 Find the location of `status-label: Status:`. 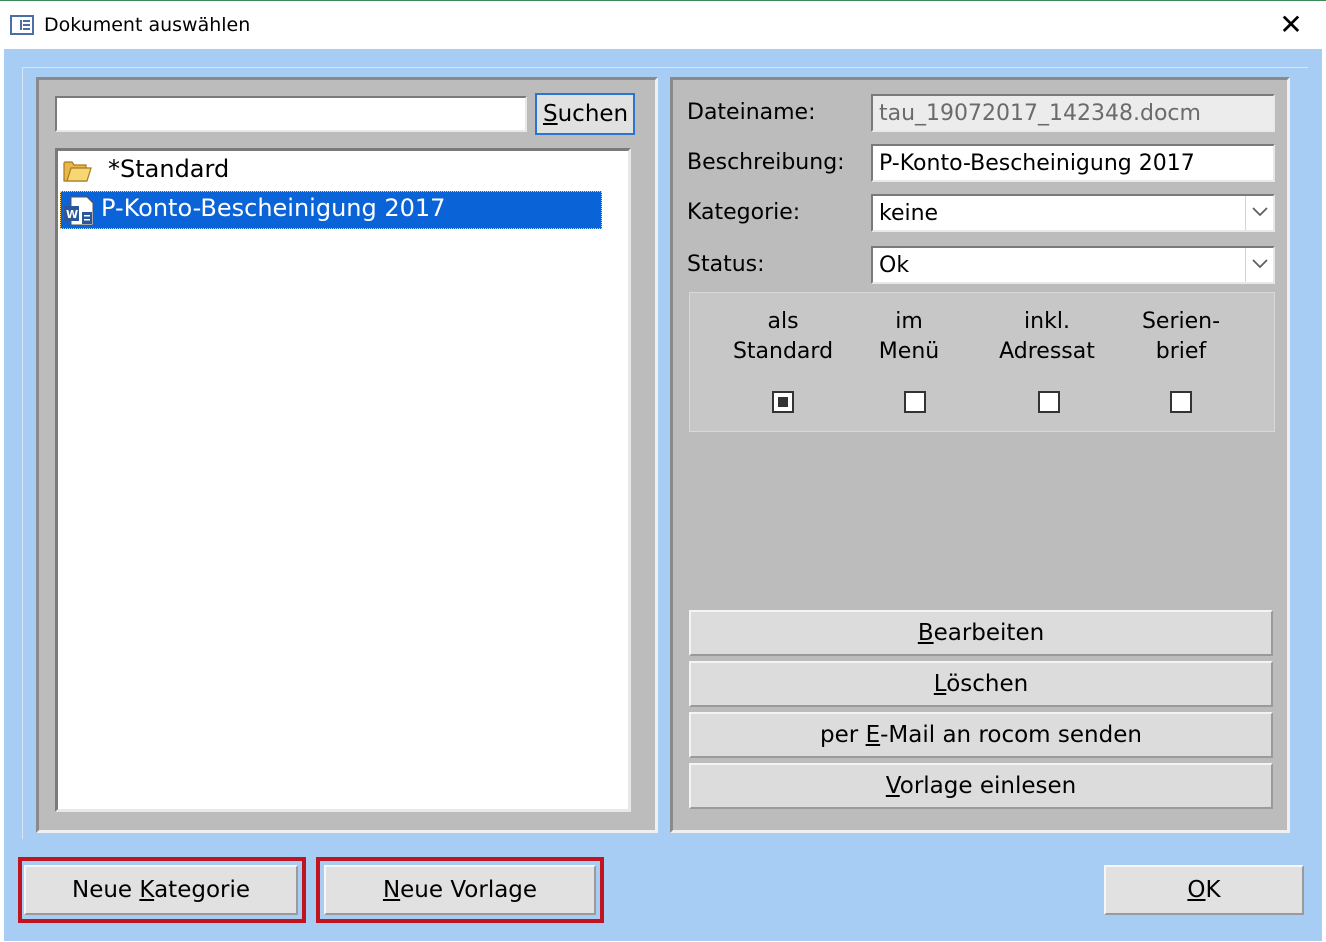

status-label: Status: is located at coordinates (726, 264).